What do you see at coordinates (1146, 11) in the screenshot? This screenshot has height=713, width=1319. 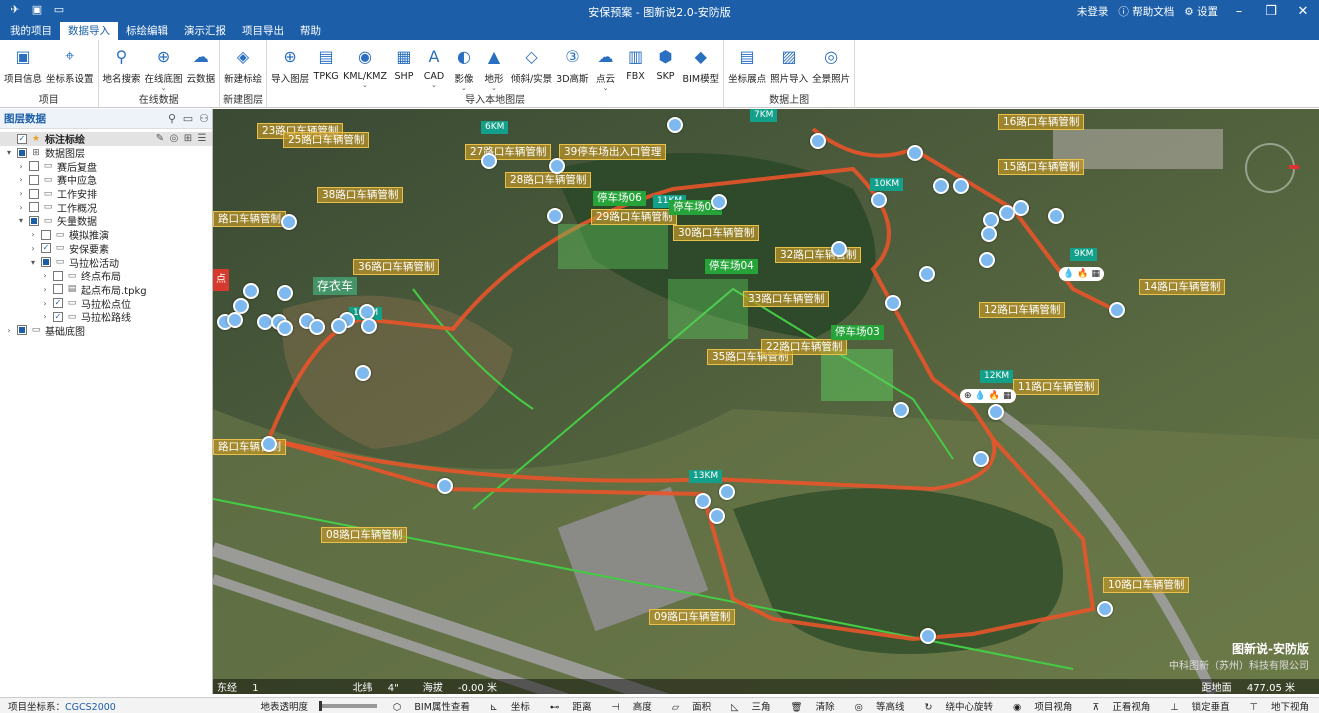 I see `help-docs-link: ⓘ 帮助文档` at bounding box center [1146, 11].